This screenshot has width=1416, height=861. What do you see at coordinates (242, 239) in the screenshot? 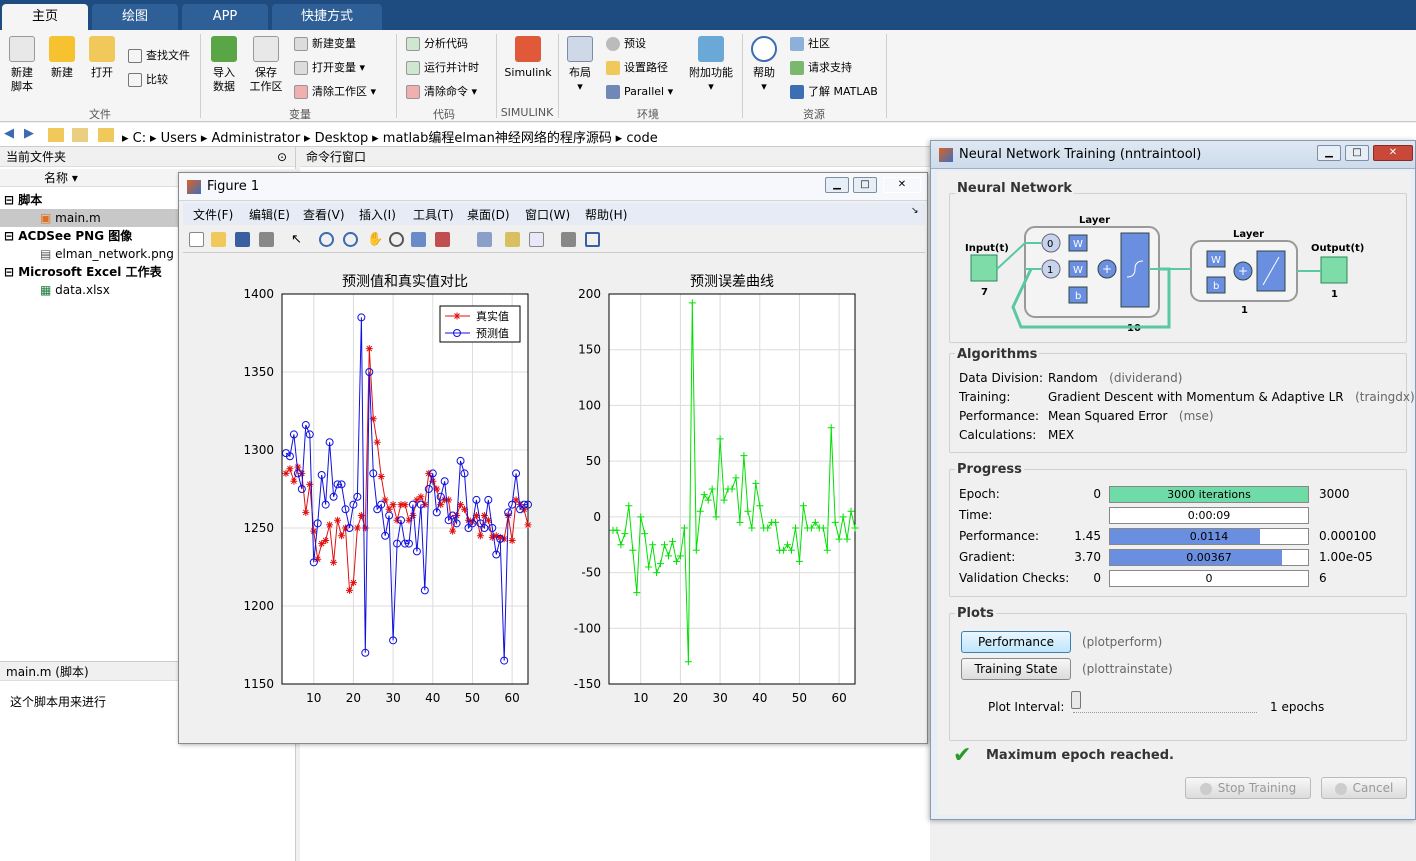
I see `save-icon` at bounding box center [242, 239].